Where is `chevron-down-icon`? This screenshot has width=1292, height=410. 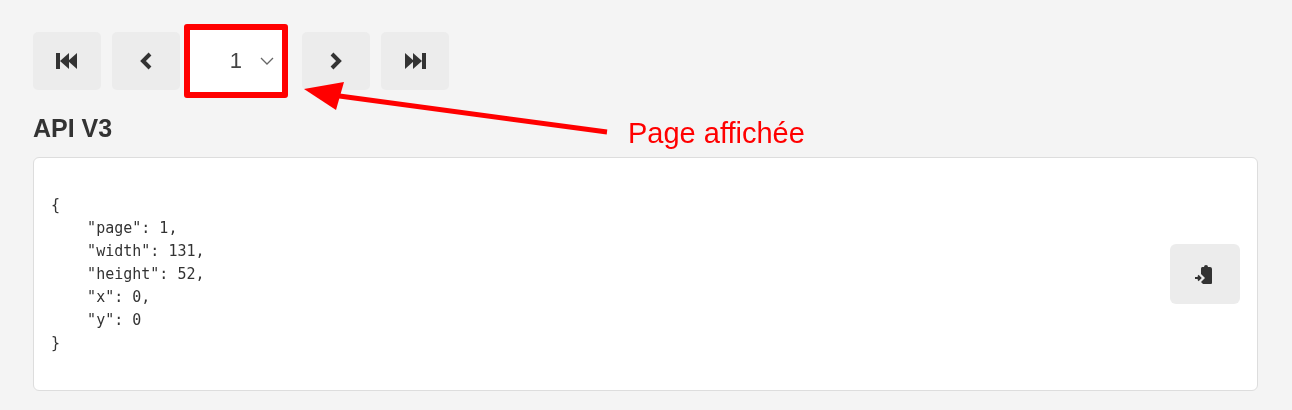 chevron-down-icon is located at coordinates (267, 61).